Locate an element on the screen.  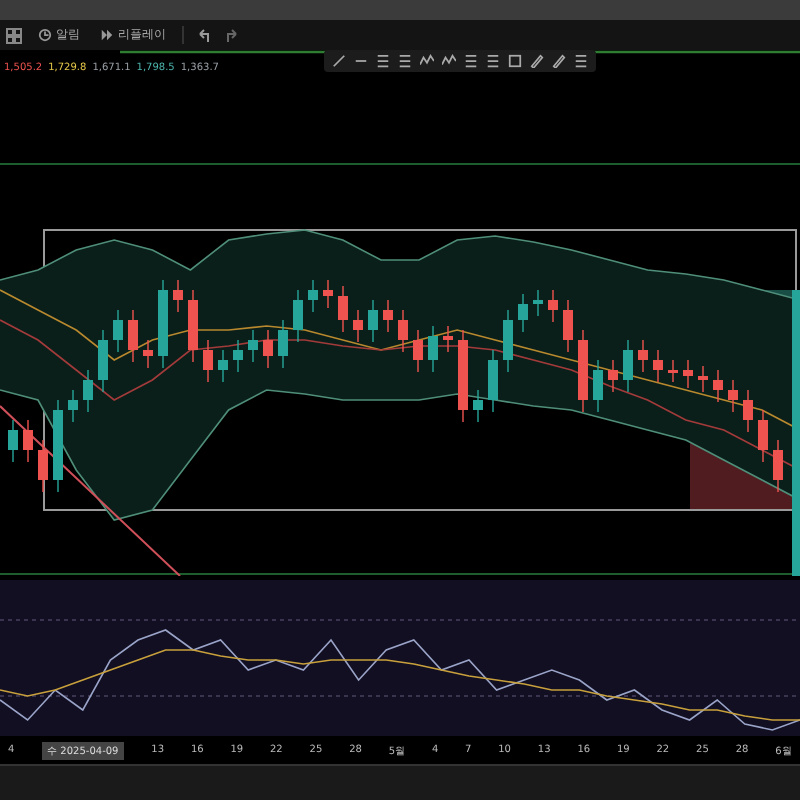
brush-icon is located at coordinates (537, 61).